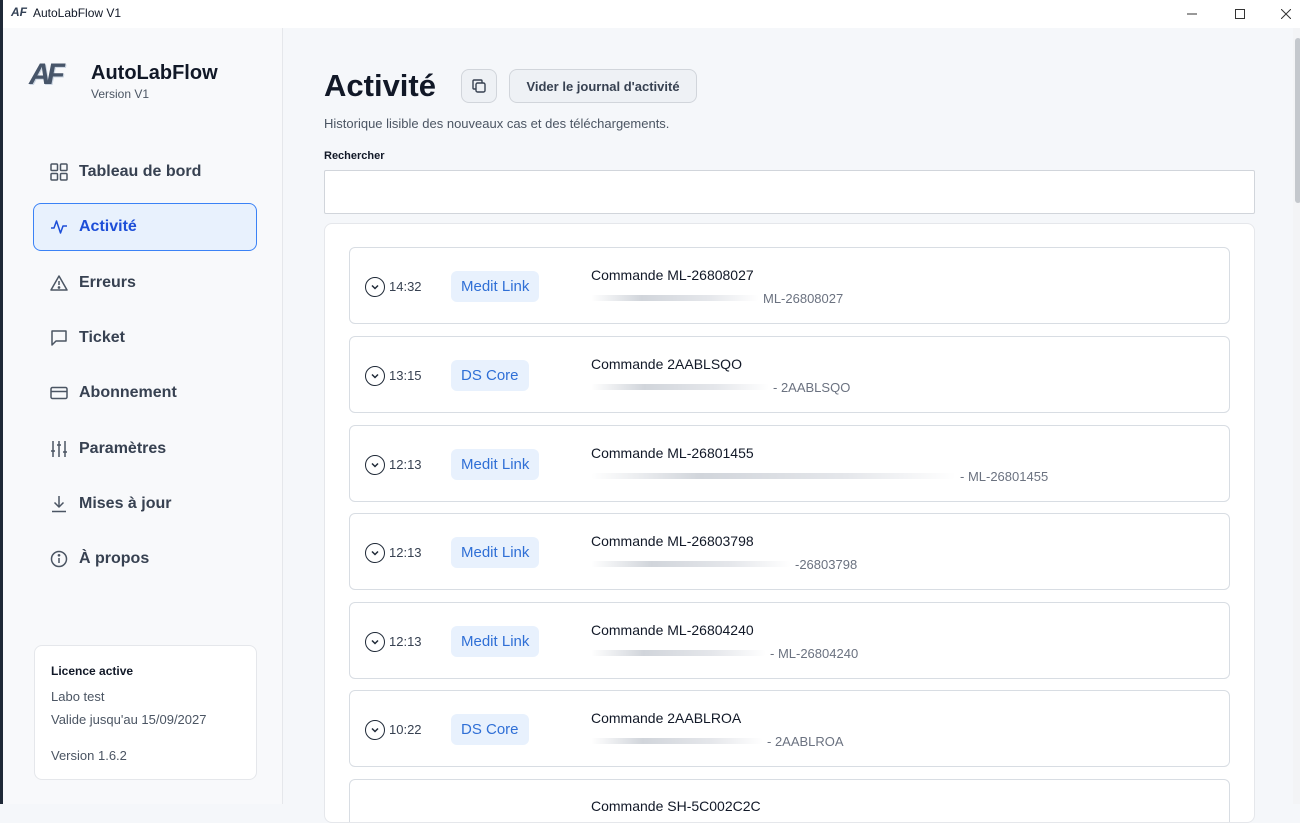  I want to click on sidebar-item-label: Ticket, so click(102, 337).